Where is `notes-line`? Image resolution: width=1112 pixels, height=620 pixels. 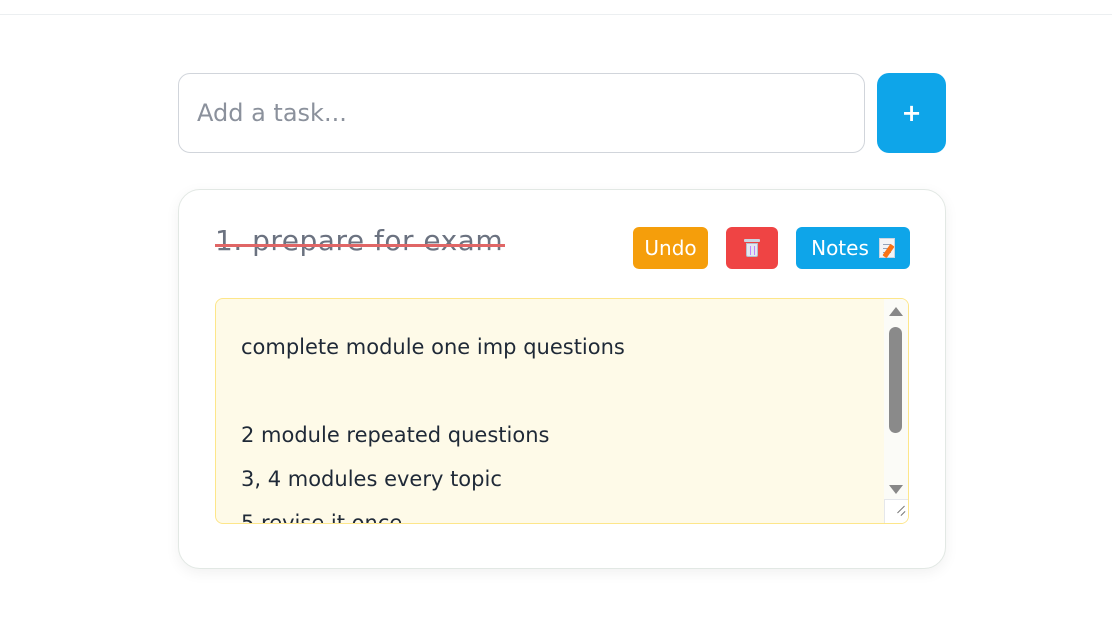 notes-line is located at coordinates (561, 391).